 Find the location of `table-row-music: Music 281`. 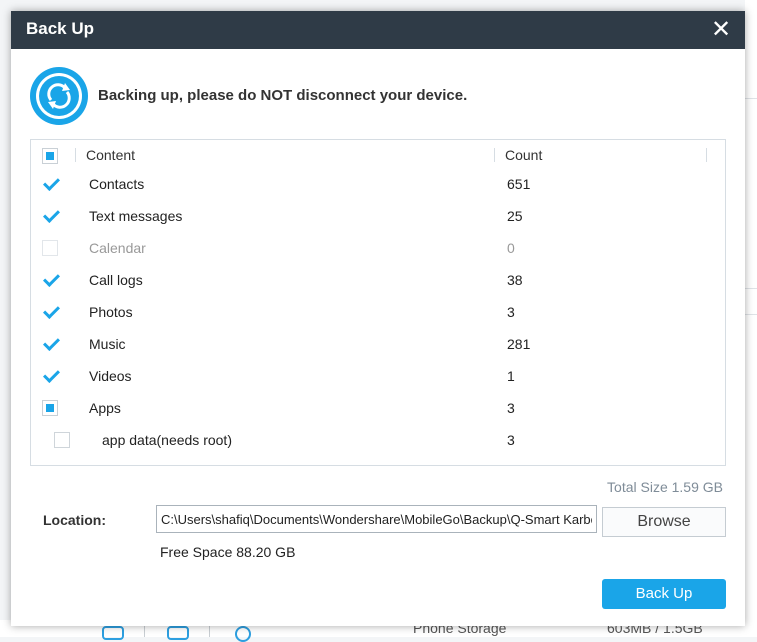

table-row-music: Music 281 is located at coordinates (378, 344).